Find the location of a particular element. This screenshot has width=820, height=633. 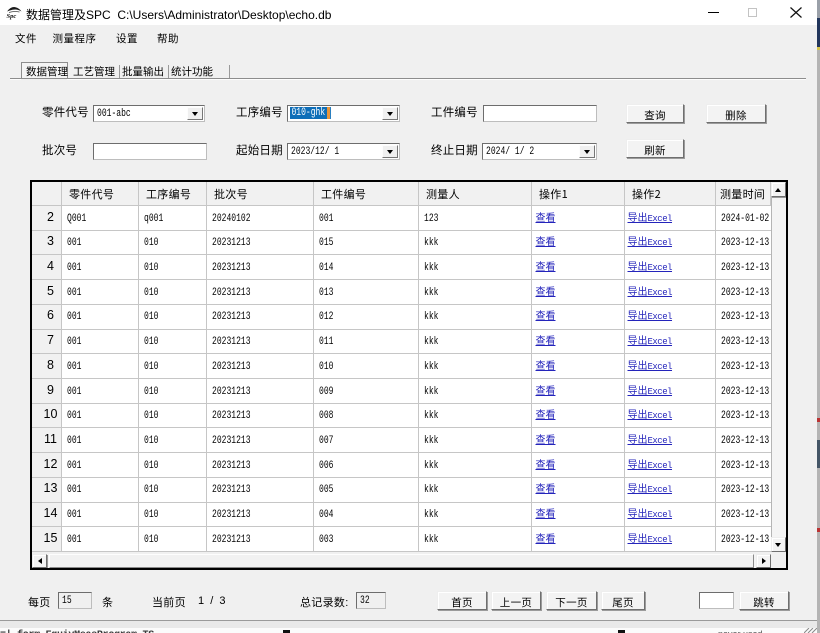

svg-text: Spc is located at coordinates (12, 16).